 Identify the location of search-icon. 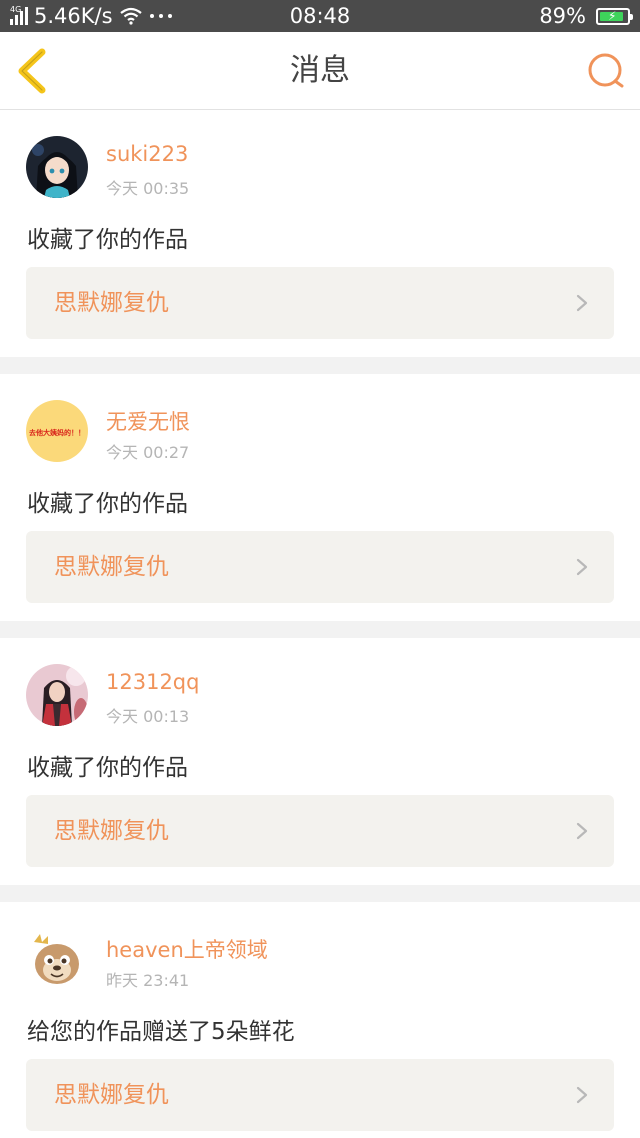
(606, 70).